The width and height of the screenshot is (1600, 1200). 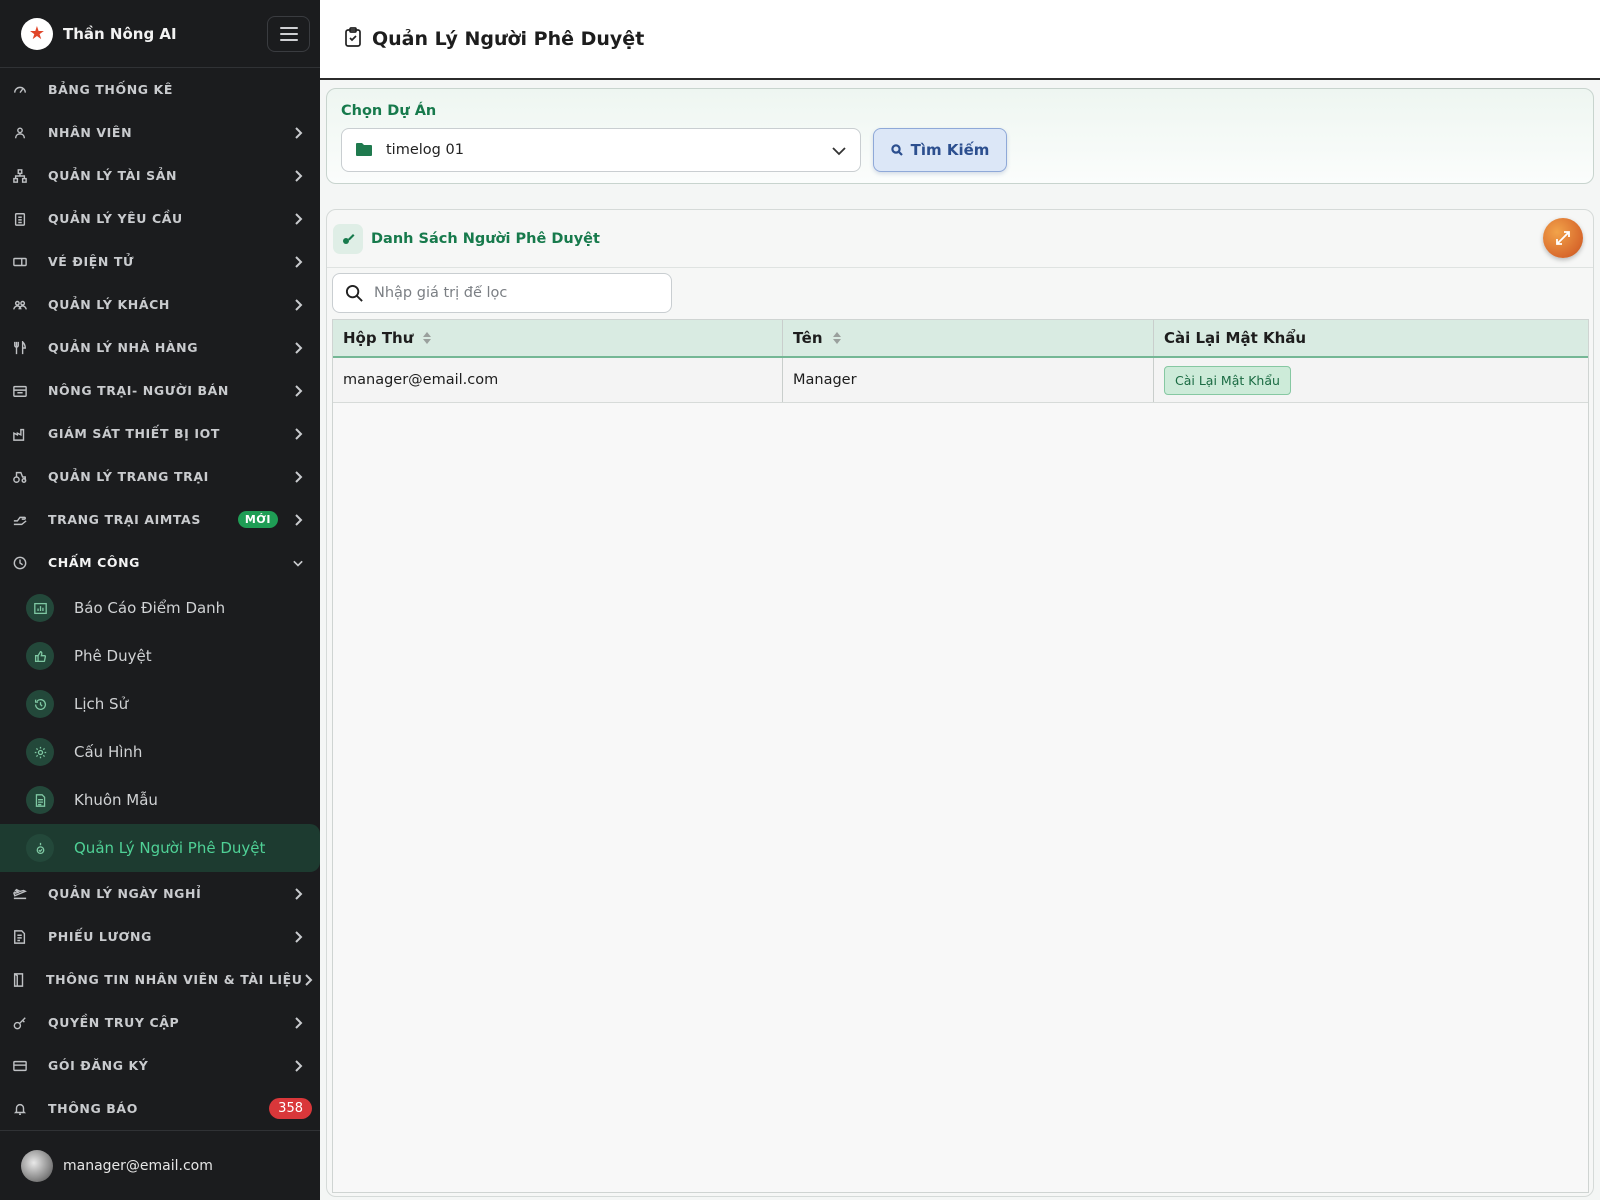 I want to click on guests-icon, so click(x=20, y=305).